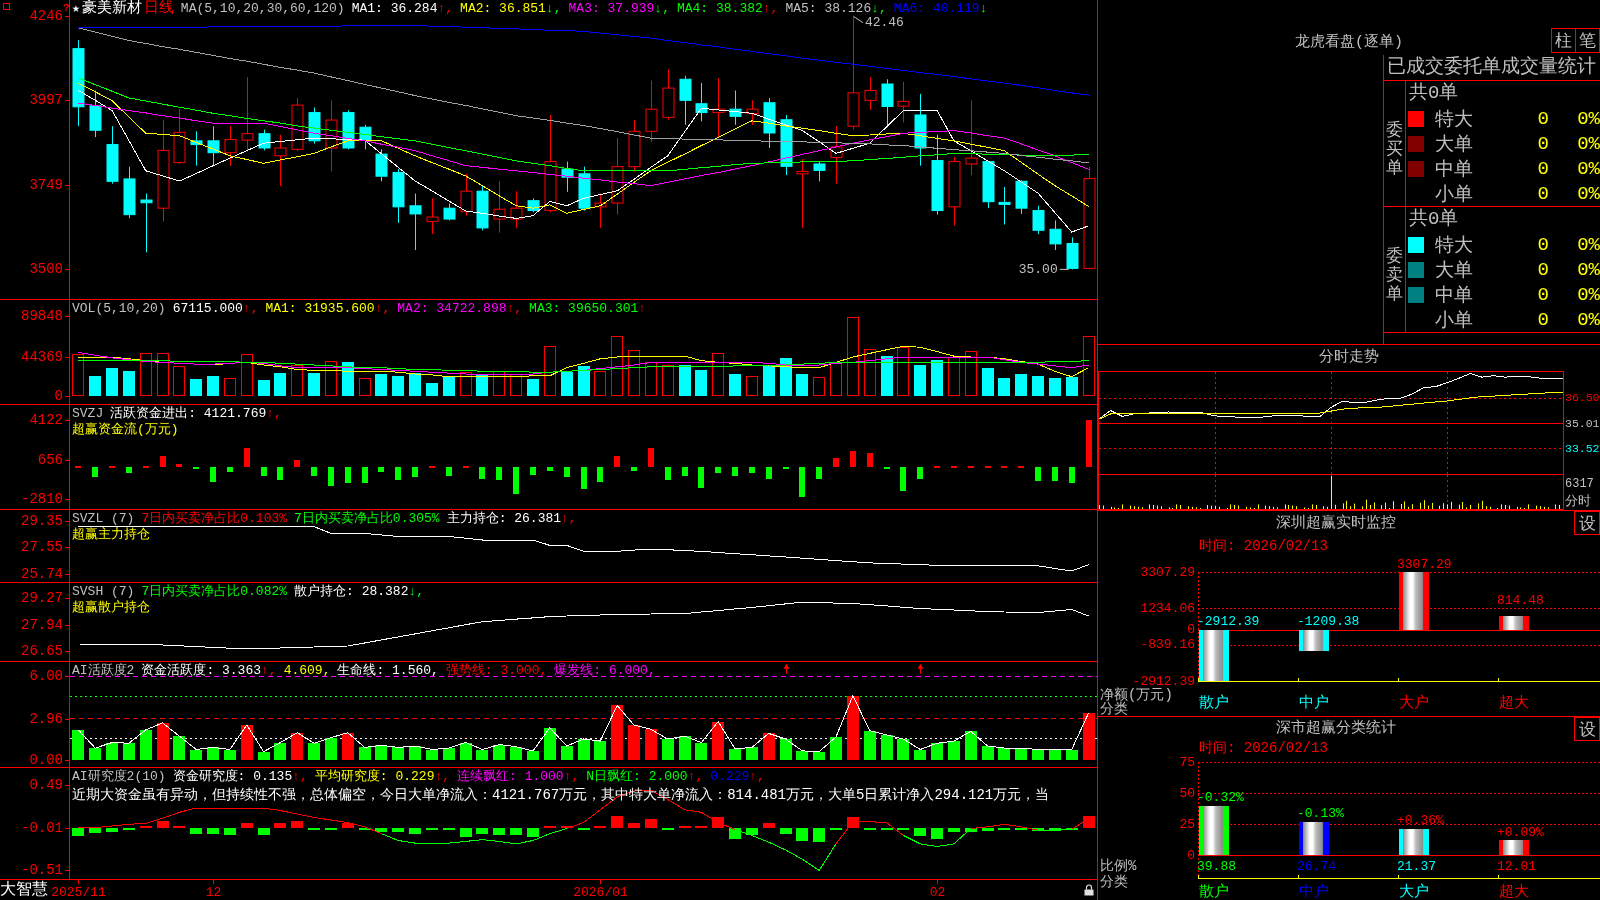 The image size is (1600, 900). What do you see at coordinates (46, 676) in the screenshot?
I see `axis-tick-label: 6.00` at bounding box center [46, 676].